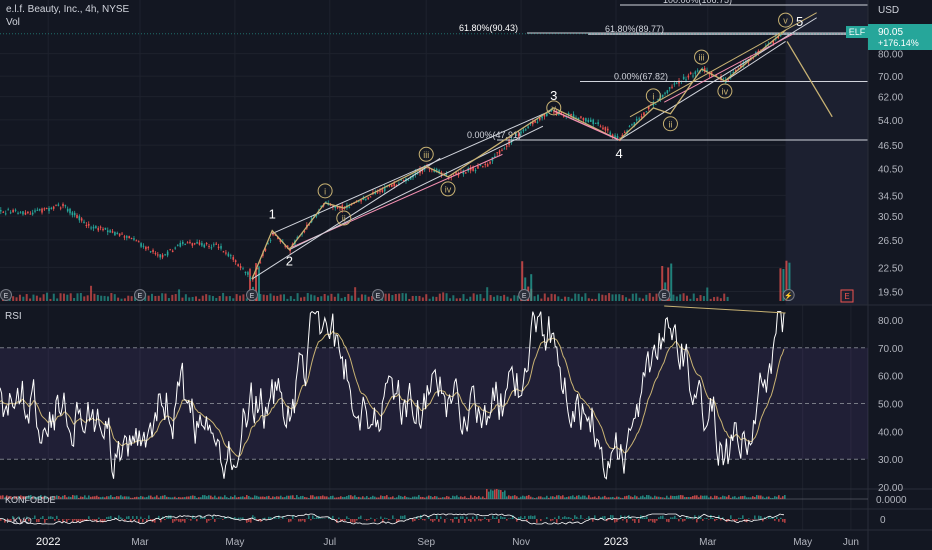 This screenshot has height=550, width=932. I want to click on time-axis-tick: Mar, so click(140, 542).